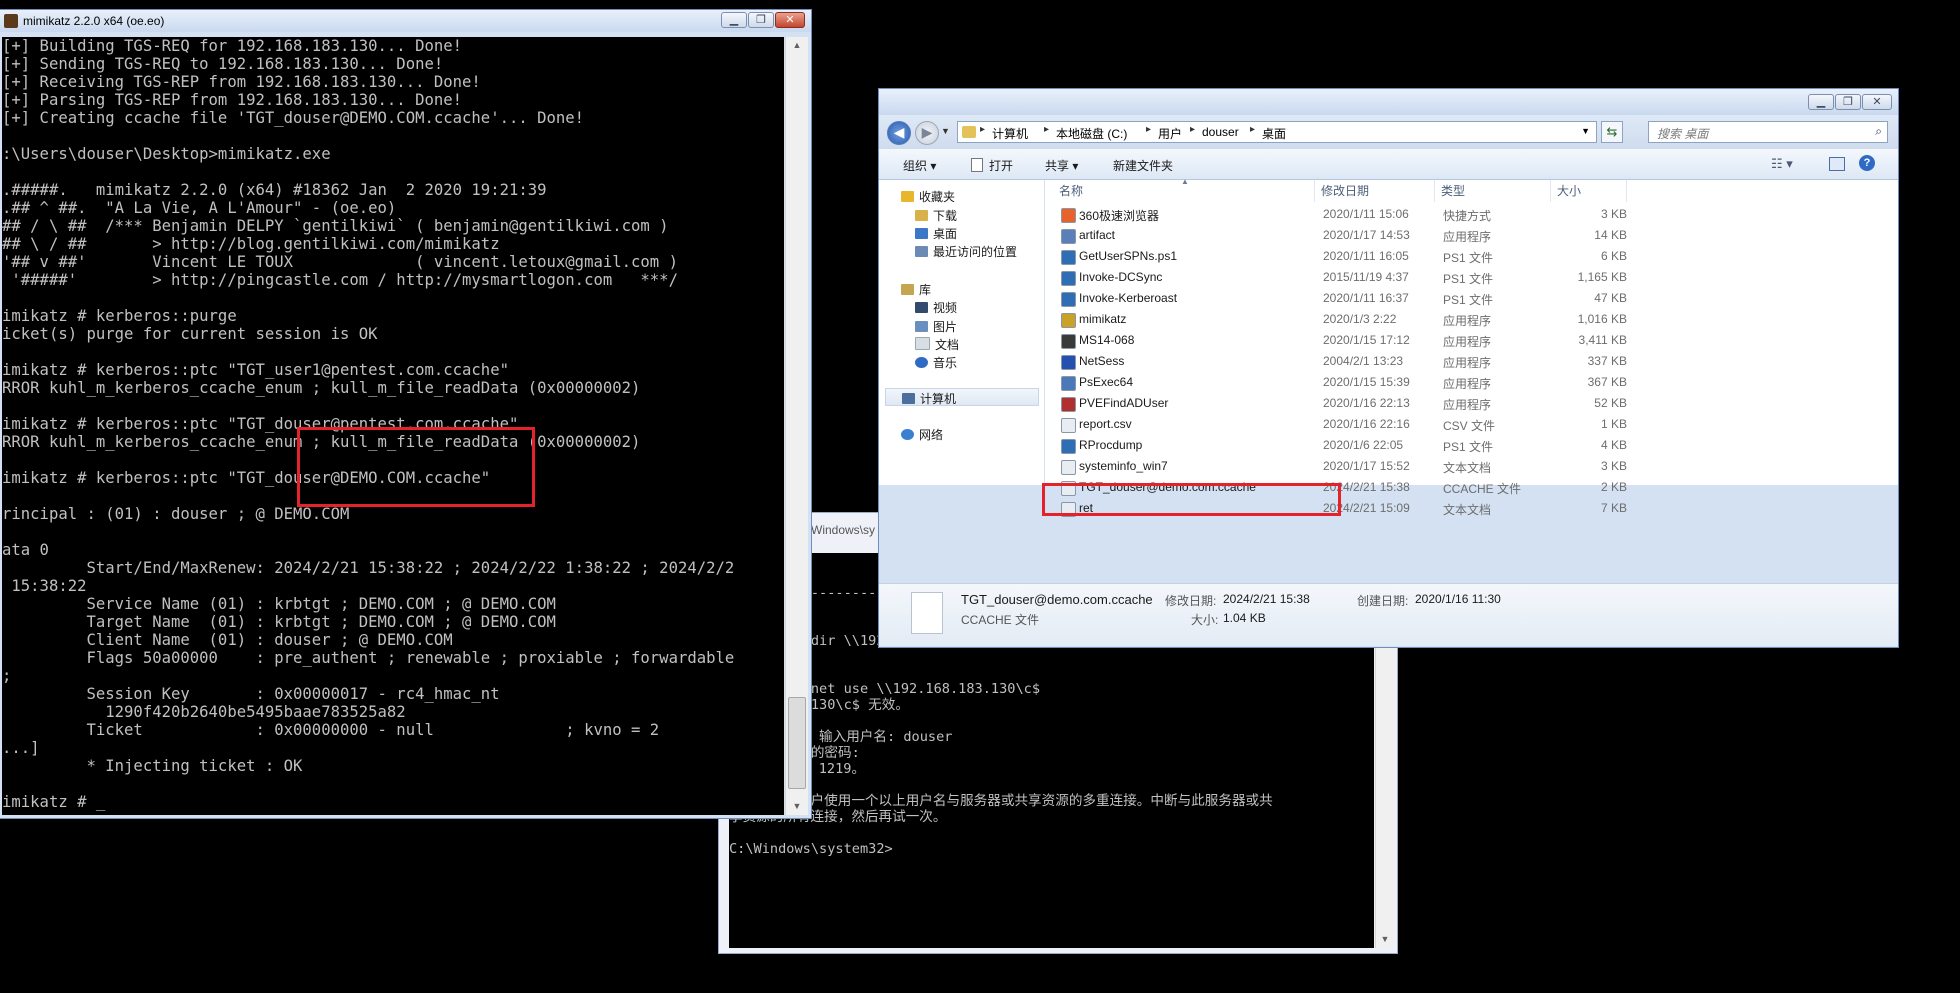  Describe the element at coordinates (929, 398) in the screenshot. I see `nav-computer: 计算机` at that location.